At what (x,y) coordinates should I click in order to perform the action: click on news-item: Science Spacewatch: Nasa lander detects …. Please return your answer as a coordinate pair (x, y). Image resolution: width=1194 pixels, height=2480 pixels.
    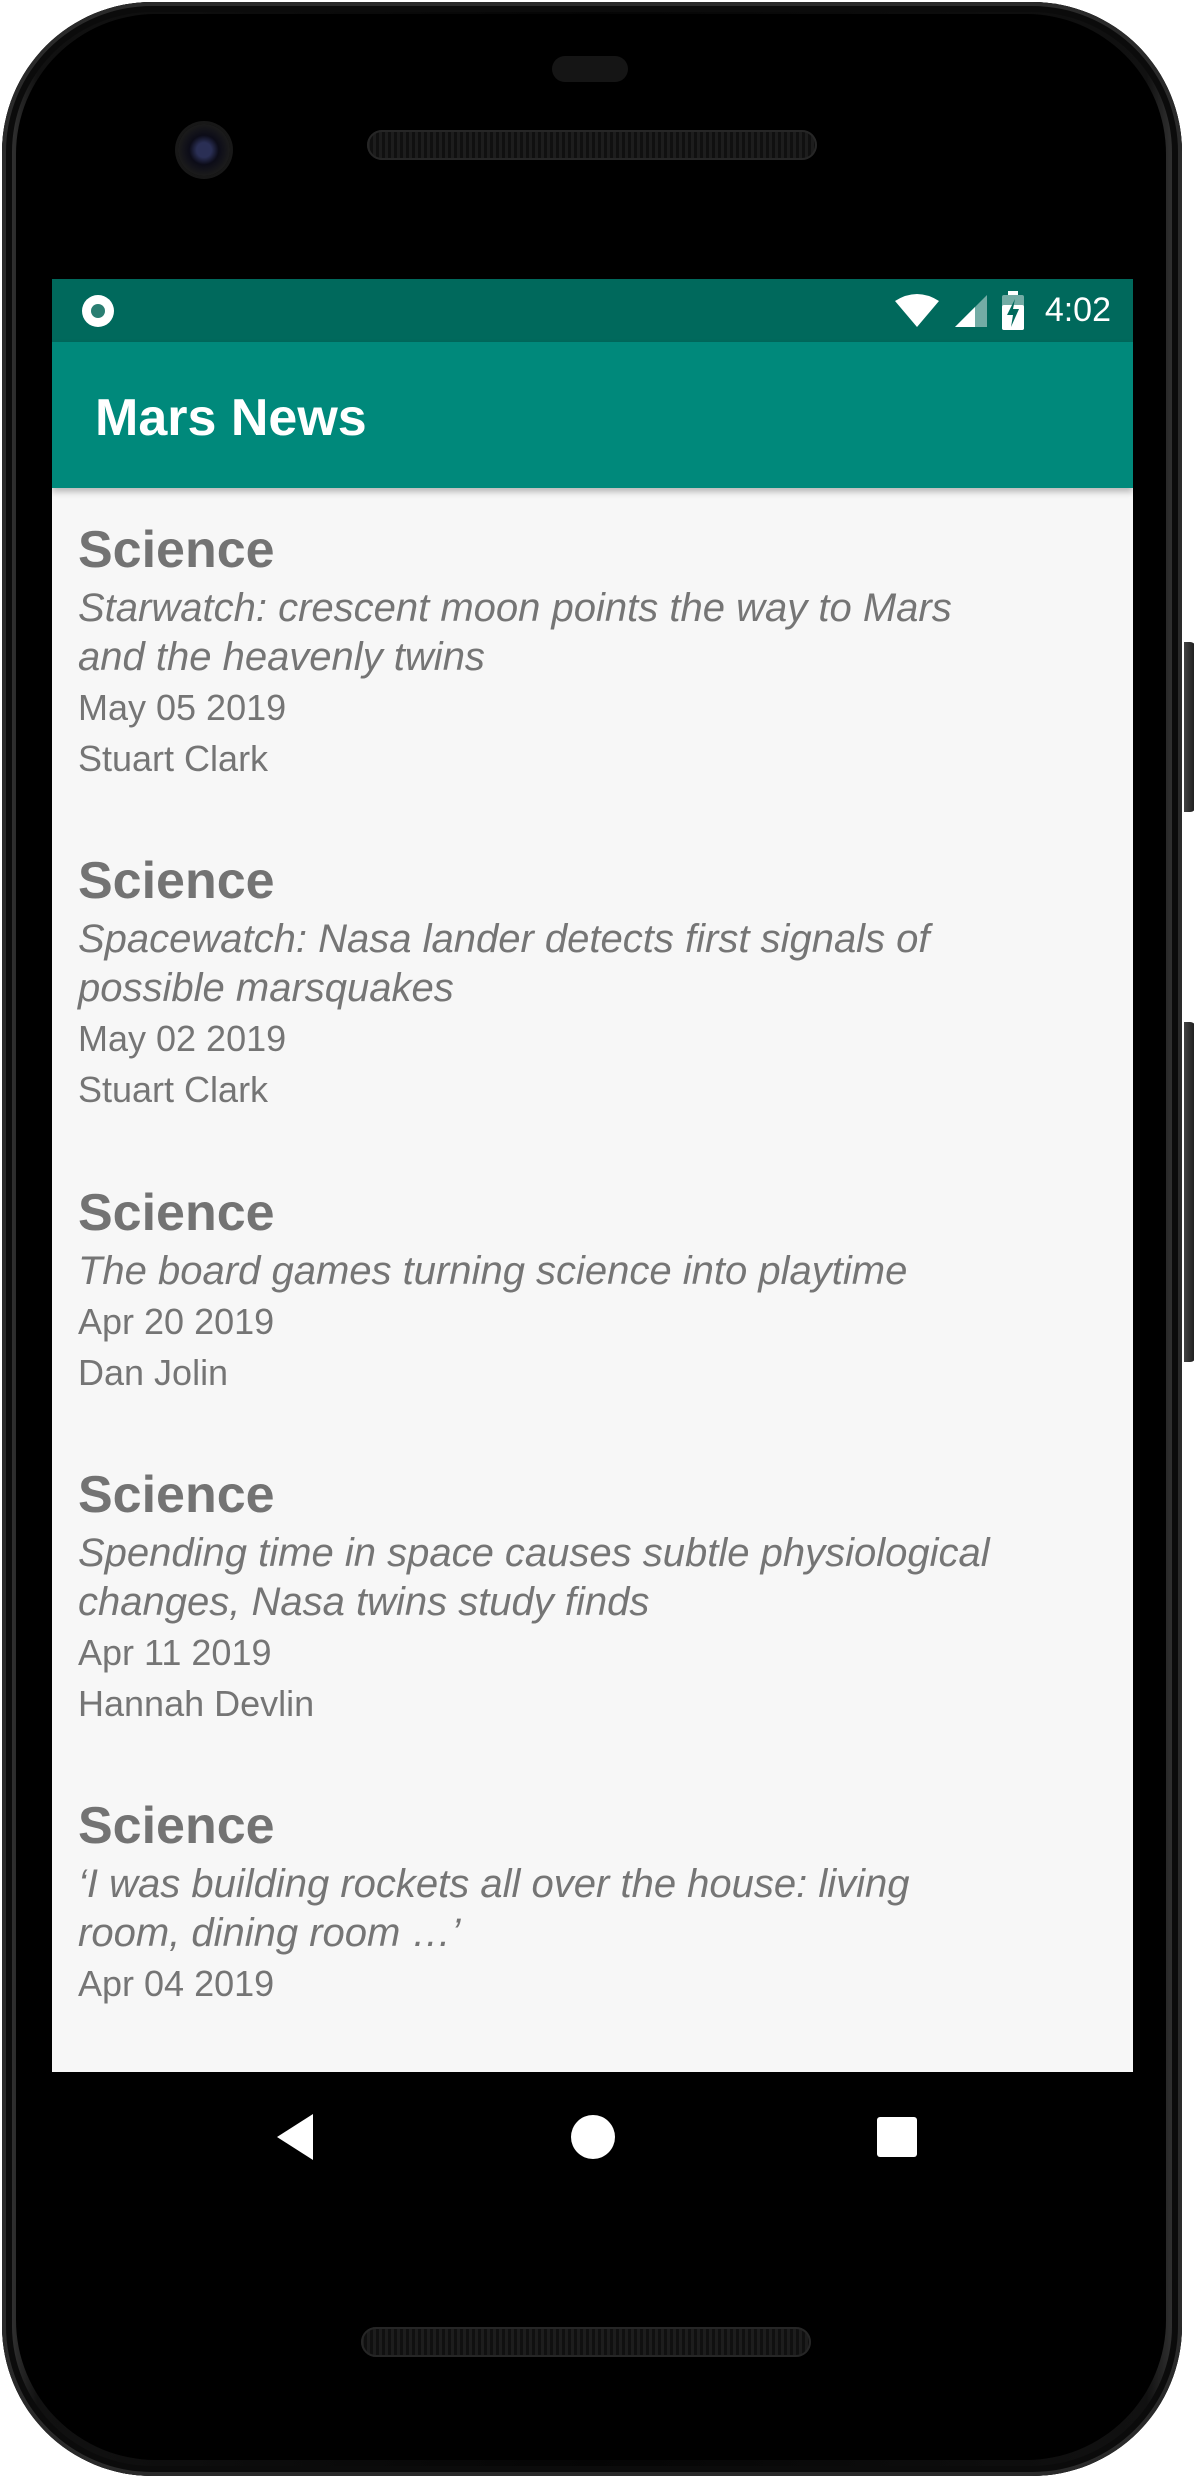
    Looking at the image, I should click on (583, 983).